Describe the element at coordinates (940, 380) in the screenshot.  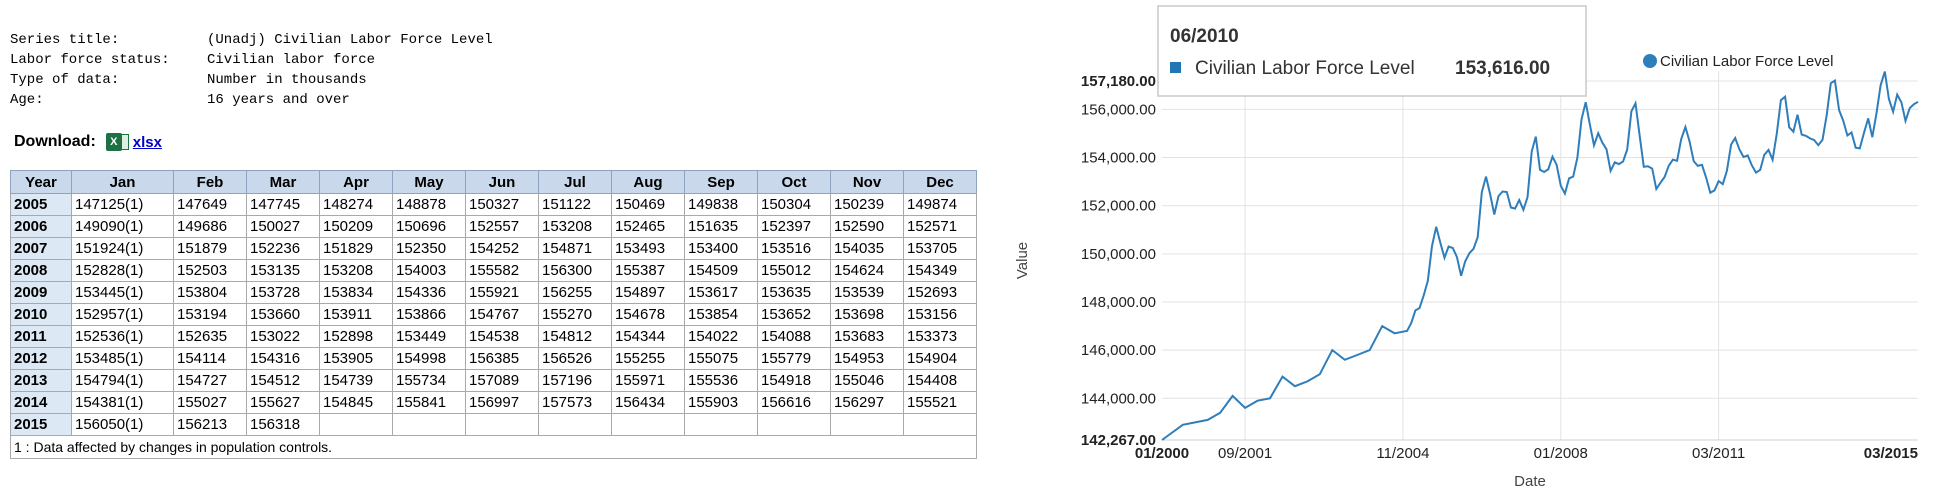
I see `table-cell: 154408` at that location.